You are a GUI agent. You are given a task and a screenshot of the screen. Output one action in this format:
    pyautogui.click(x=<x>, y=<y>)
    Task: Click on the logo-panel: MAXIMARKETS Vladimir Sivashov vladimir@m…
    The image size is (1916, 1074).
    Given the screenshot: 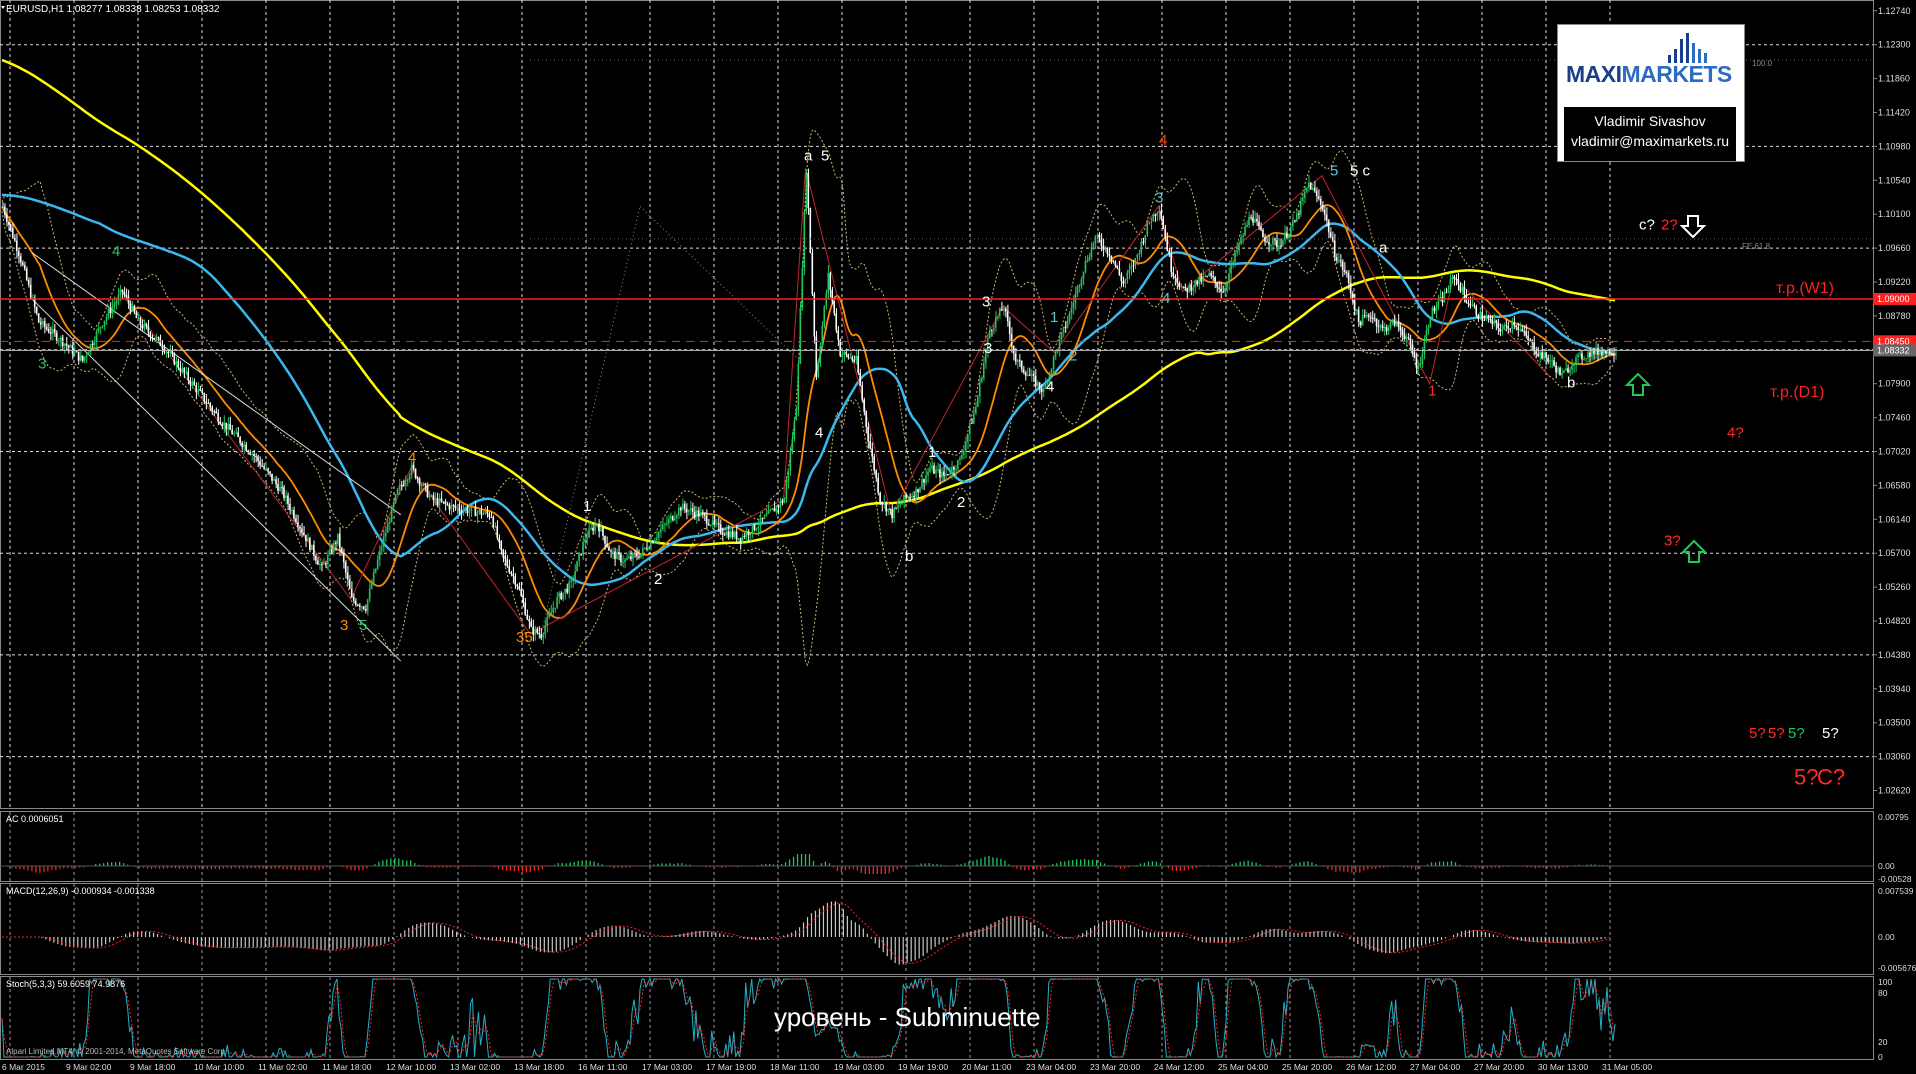 What is the action you would take?
    pyautogui.click(x=1651, y=93)
    